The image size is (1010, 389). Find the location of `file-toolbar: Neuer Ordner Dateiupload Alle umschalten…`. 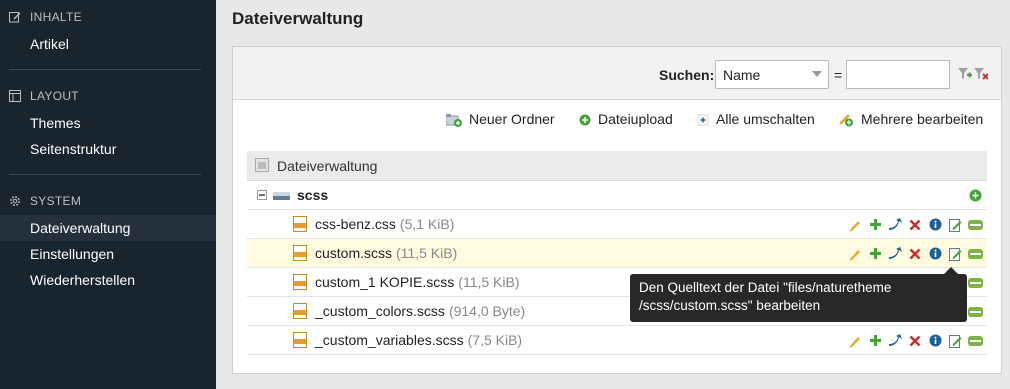

file-toolbar: Neuer Ordner Dateiupload Alle umschalten… is located at coordinates (617, 121).